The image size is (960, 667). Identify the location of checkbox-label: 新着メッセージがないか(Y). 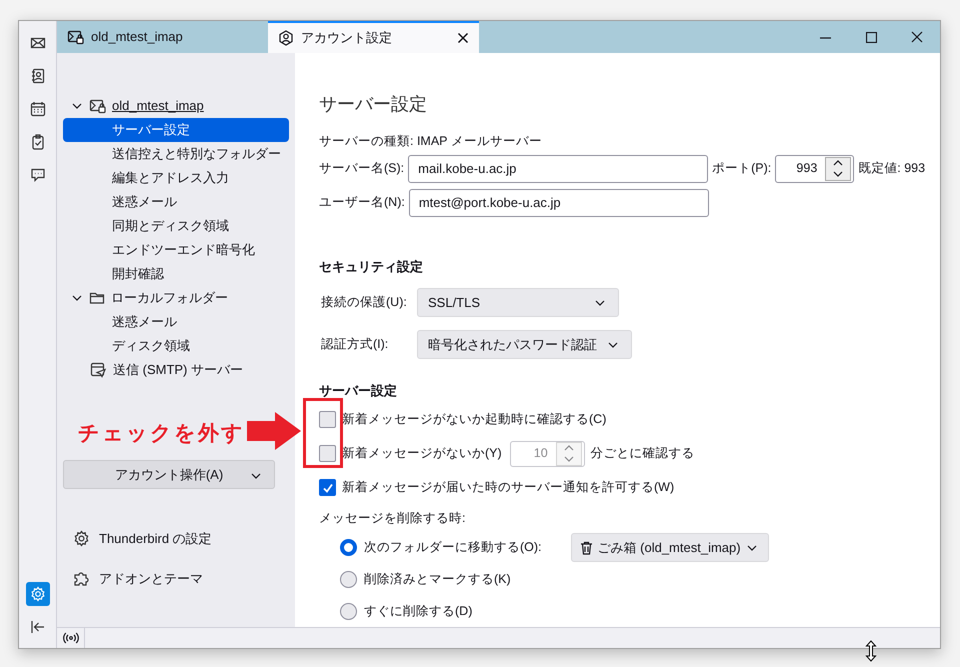
(422, 453).